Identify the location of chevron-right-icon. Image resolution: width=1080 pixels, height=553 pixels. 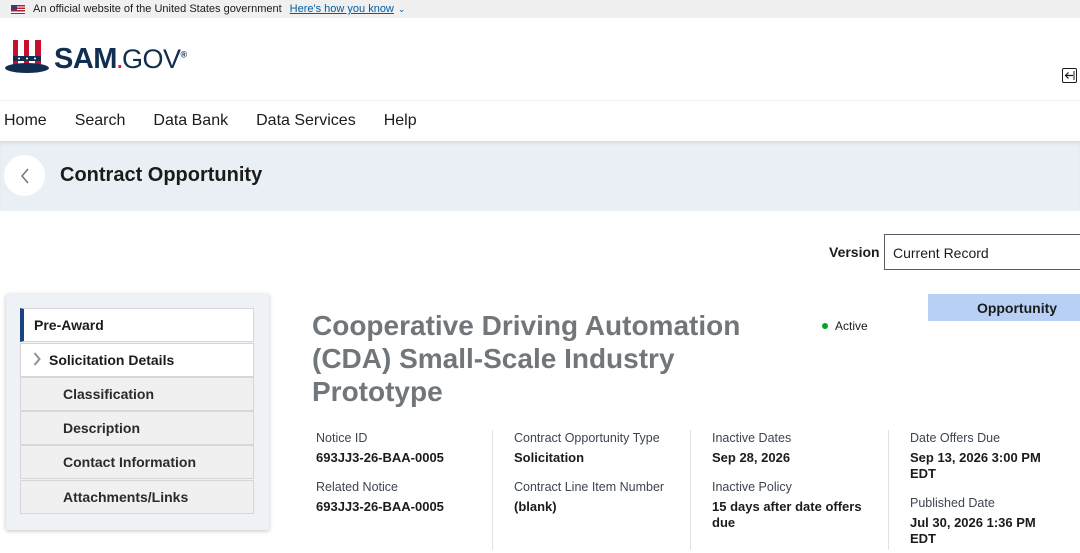
(37, 359).